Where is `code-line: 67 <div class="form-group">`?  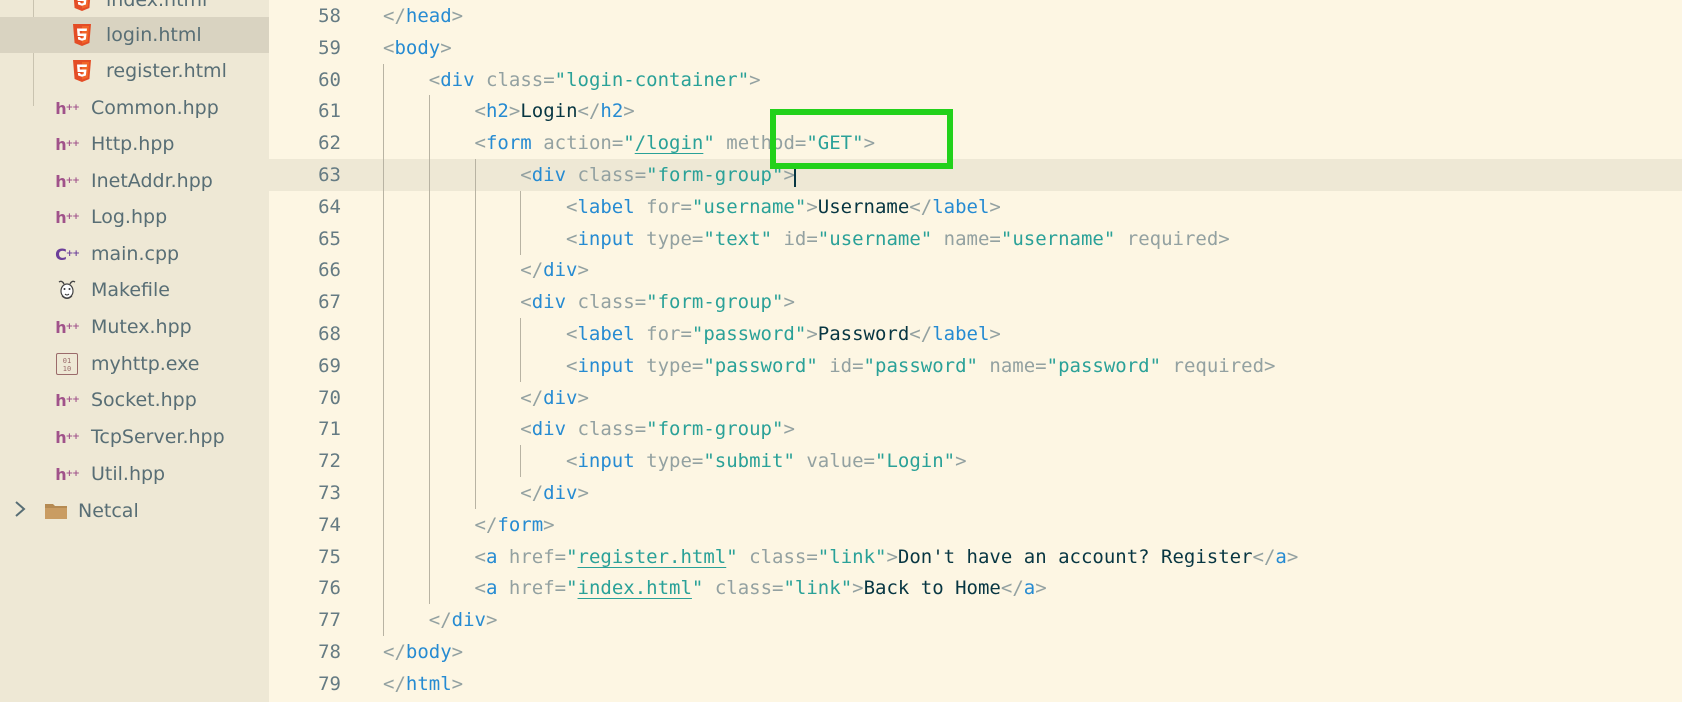
code-line: 67 <div class="form-group"> is located at coordinates (975, 302).